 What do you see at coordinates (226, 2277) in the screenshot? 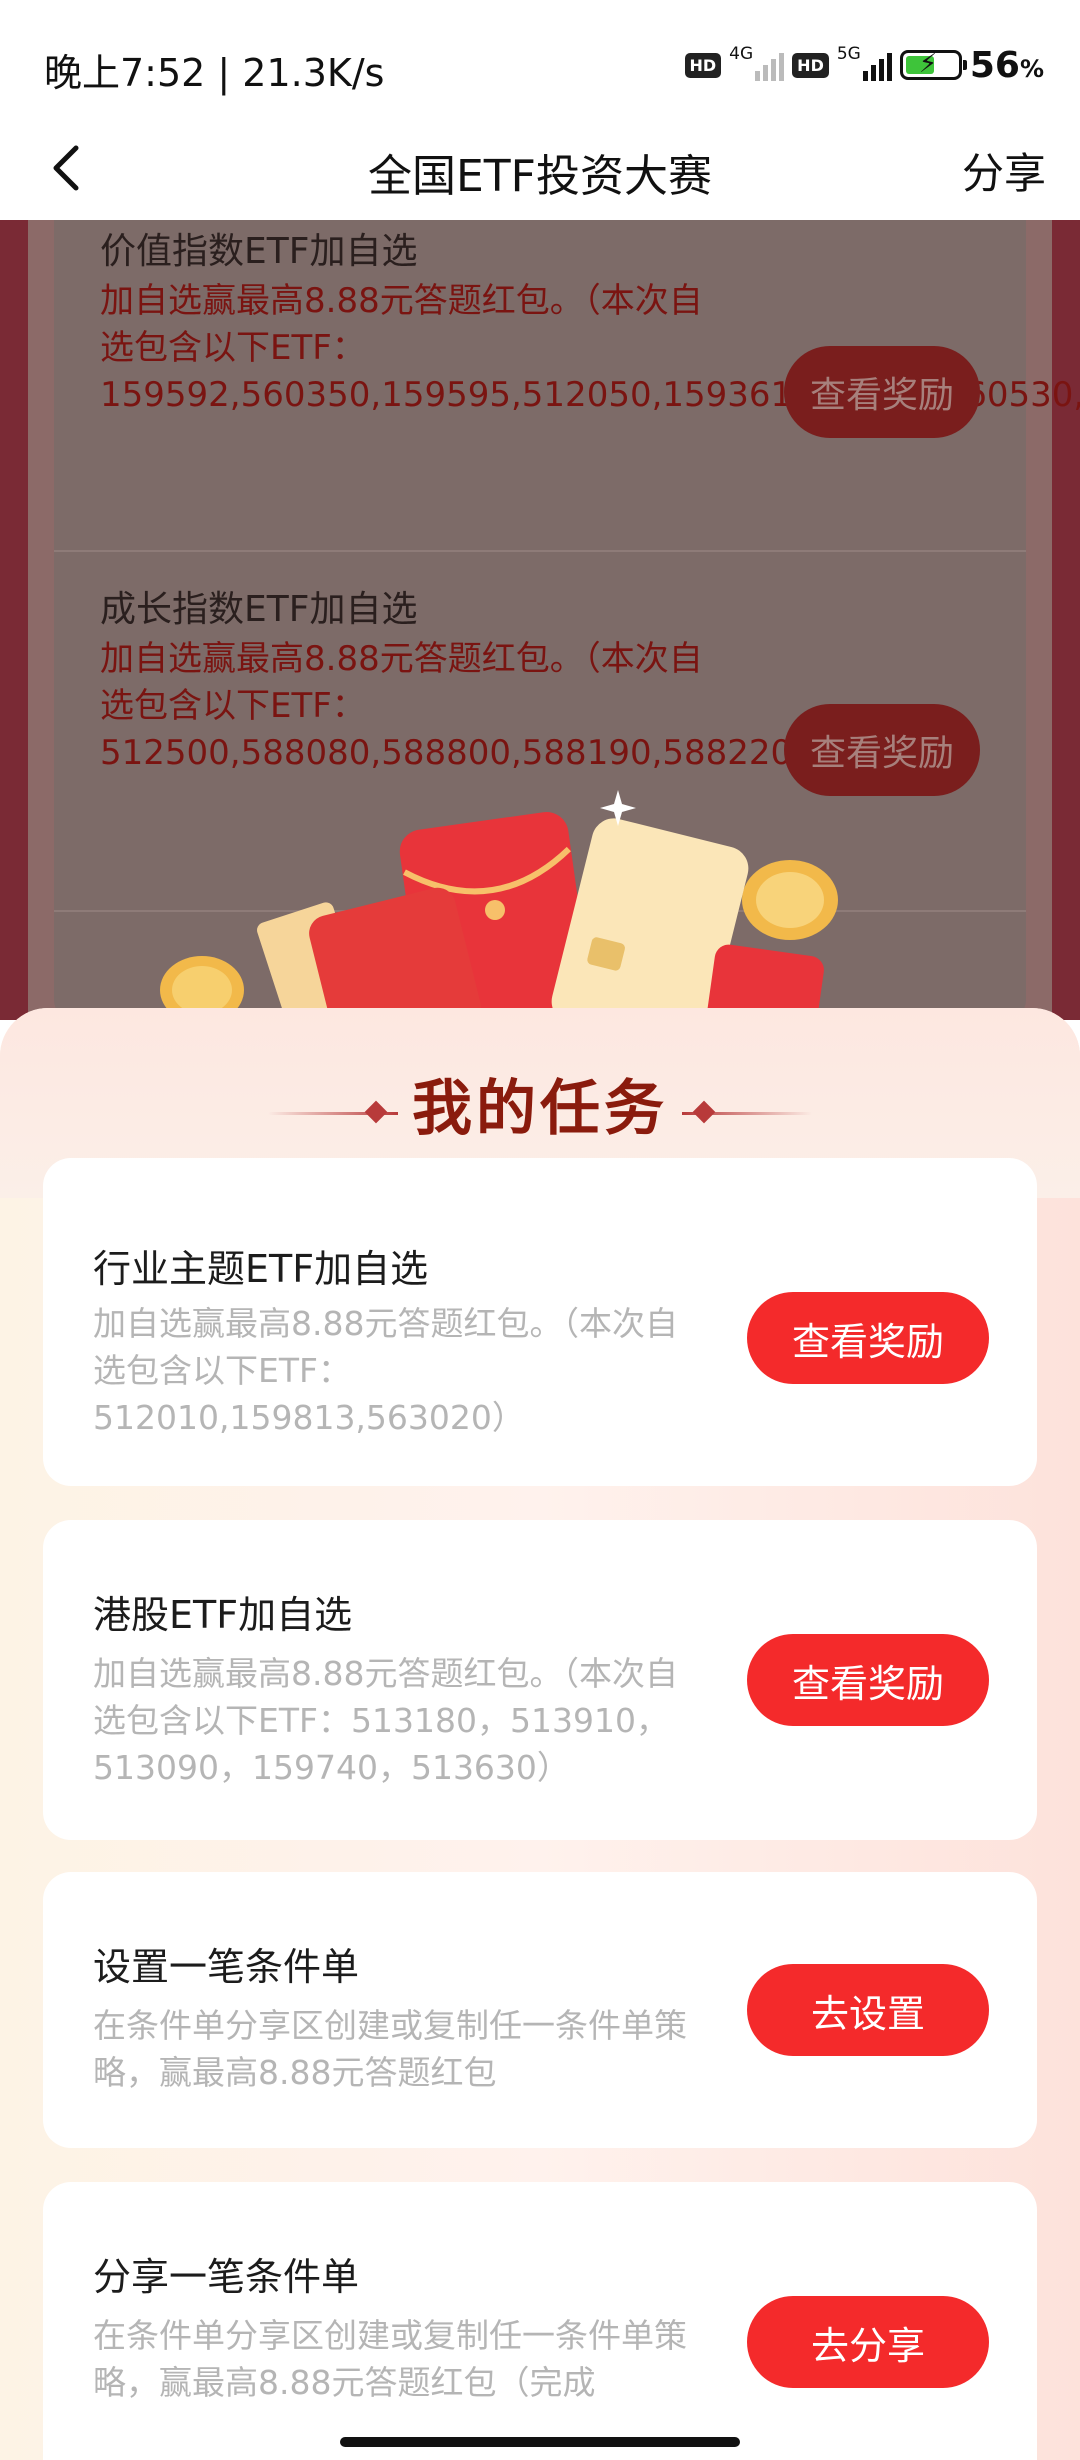
I see `task-title: 分享一笔条件单` at bounding box center [226, 2277].